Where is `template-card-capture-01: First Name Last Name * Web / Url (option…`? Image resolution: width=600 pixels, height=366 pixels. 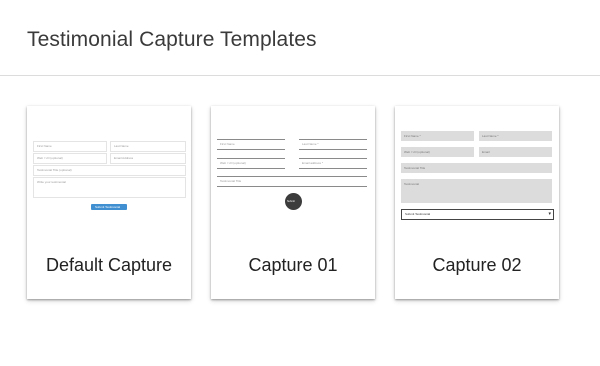
template-card-capture-01: First Name Last Name * Web / Url (option… is located at coordinates (293, 202).